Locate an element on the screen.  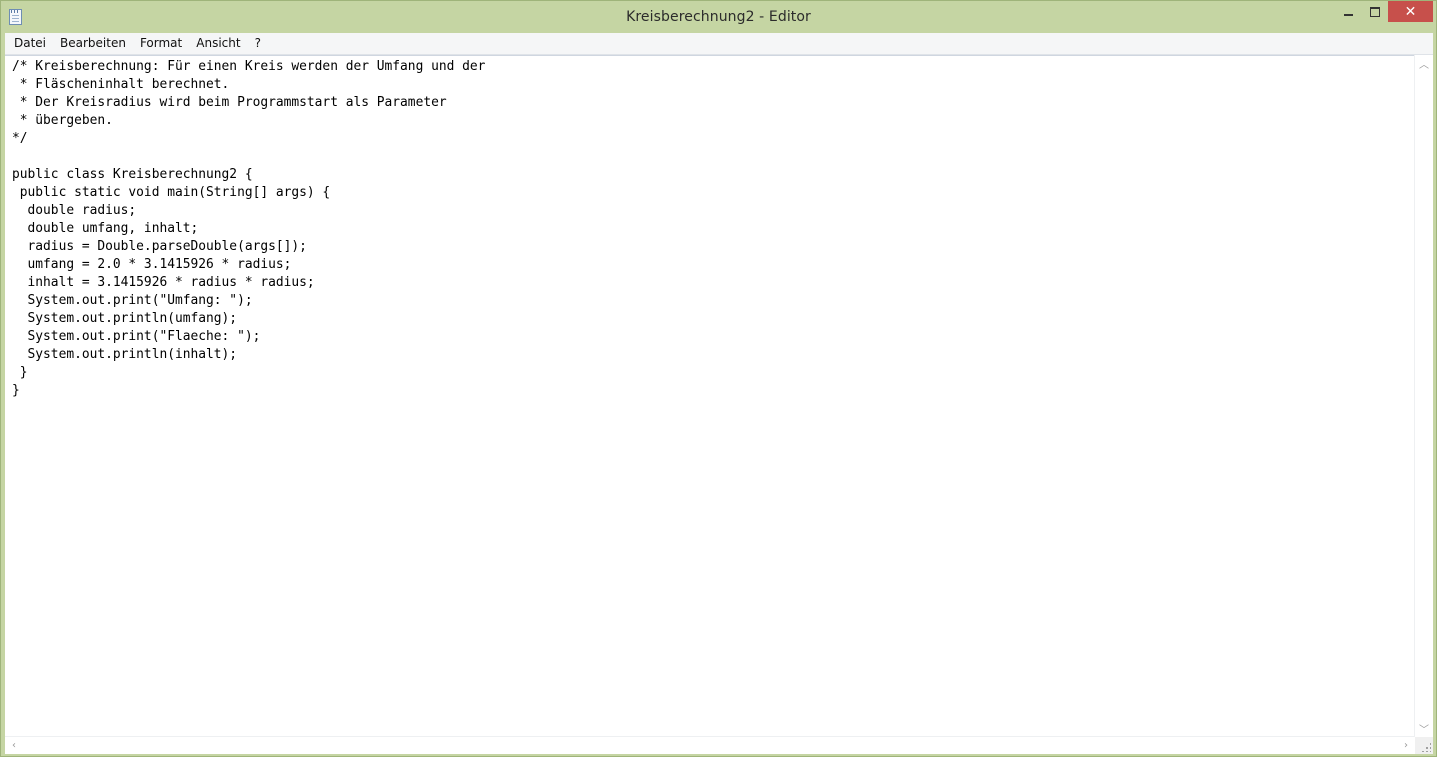
code-line: double radius; is located at coordinates (74, 210).